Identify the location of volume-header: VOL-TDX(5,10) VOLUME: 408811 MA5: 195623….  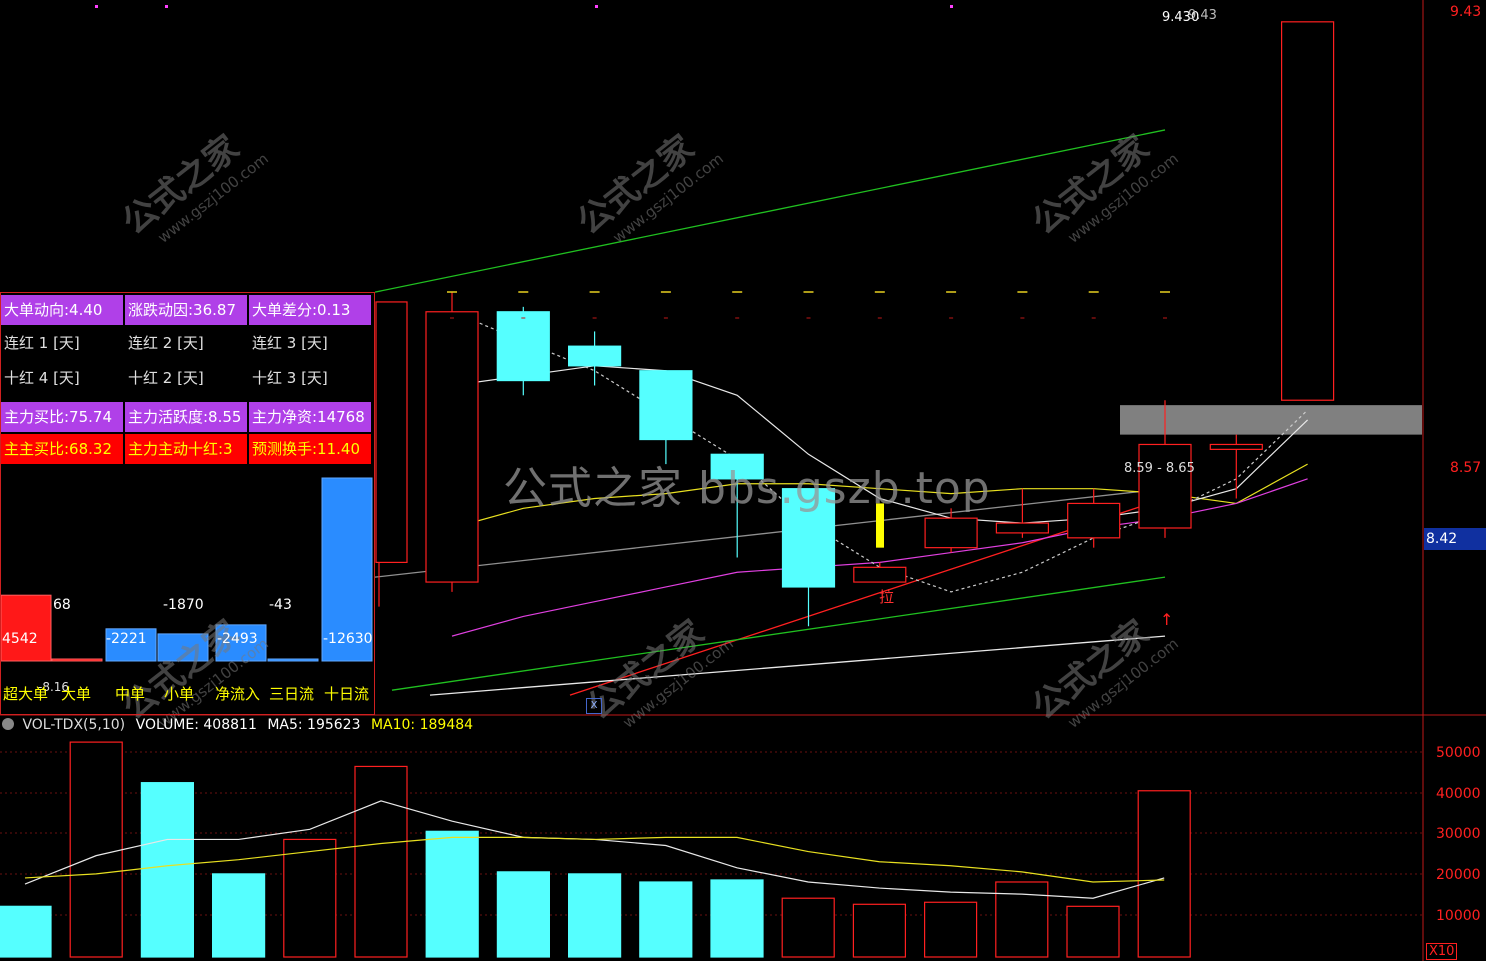
(237, 725).